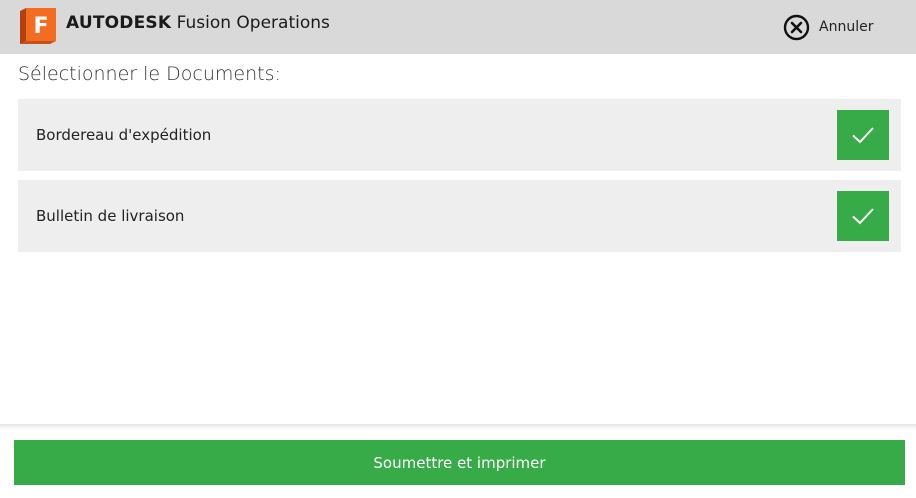  What do you see at coordinates (458, 27) in the screenshot?
I see `app-header: F AUTODESK Fusion Operations Annuler` at bounding box center [458, 27].